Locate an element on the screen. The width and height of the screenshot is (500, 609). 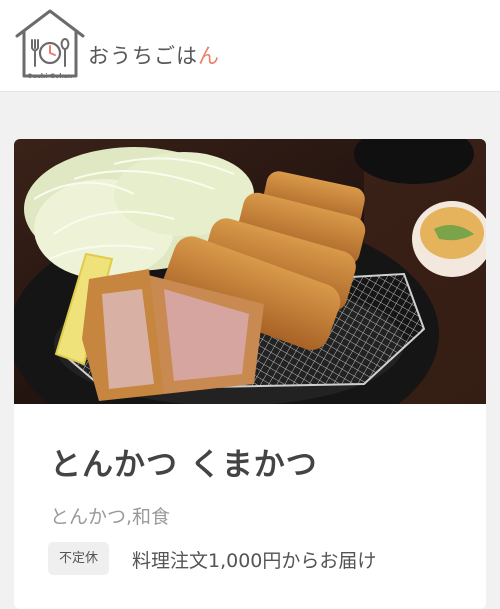
holiday-badge: 不定休 is located at coordinates (79, 558).